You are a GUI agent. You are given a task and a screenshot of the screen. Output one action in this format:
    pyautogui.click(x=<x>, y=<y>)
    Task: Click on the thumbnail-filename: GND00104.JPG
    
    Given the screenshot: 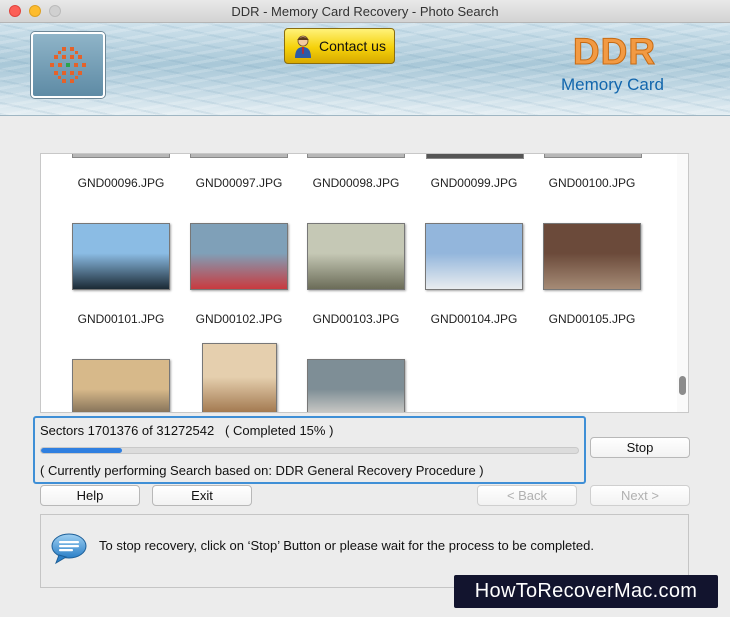 What is the action you would take?
    pyautogui.click(x=474, y=319)
    